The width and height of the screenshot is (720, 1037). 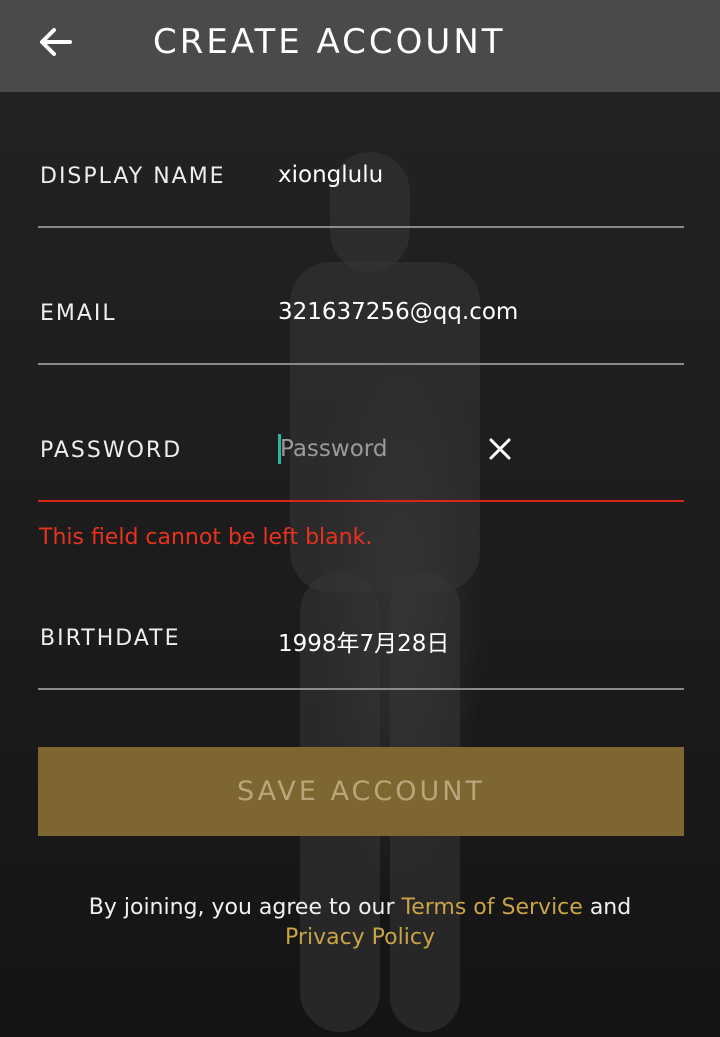 I want to click on app-bar: CREATE ACCOUNT, so click(x=360, y=46).